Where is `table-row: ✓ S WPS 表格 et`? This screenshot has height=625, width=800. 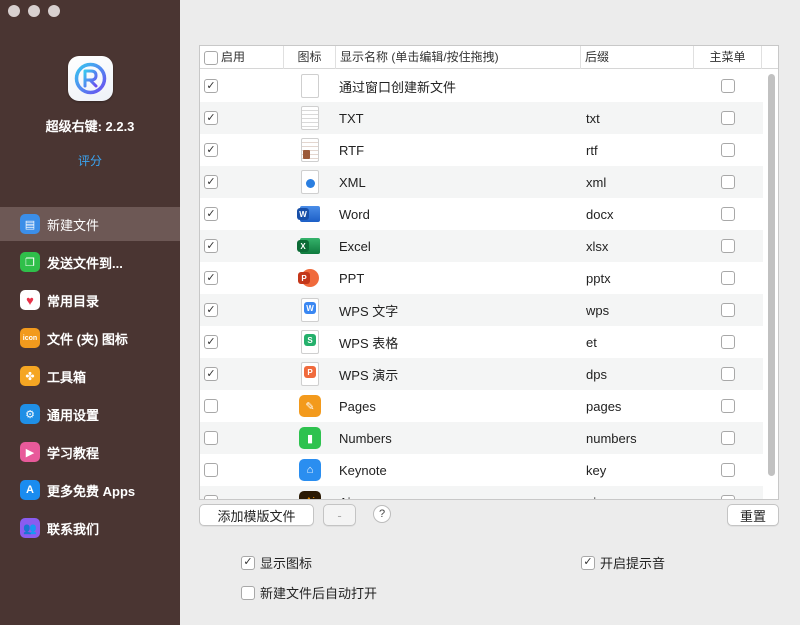 table-row: ✓ S WPS 表格 et is located at coordinates (481, 342).